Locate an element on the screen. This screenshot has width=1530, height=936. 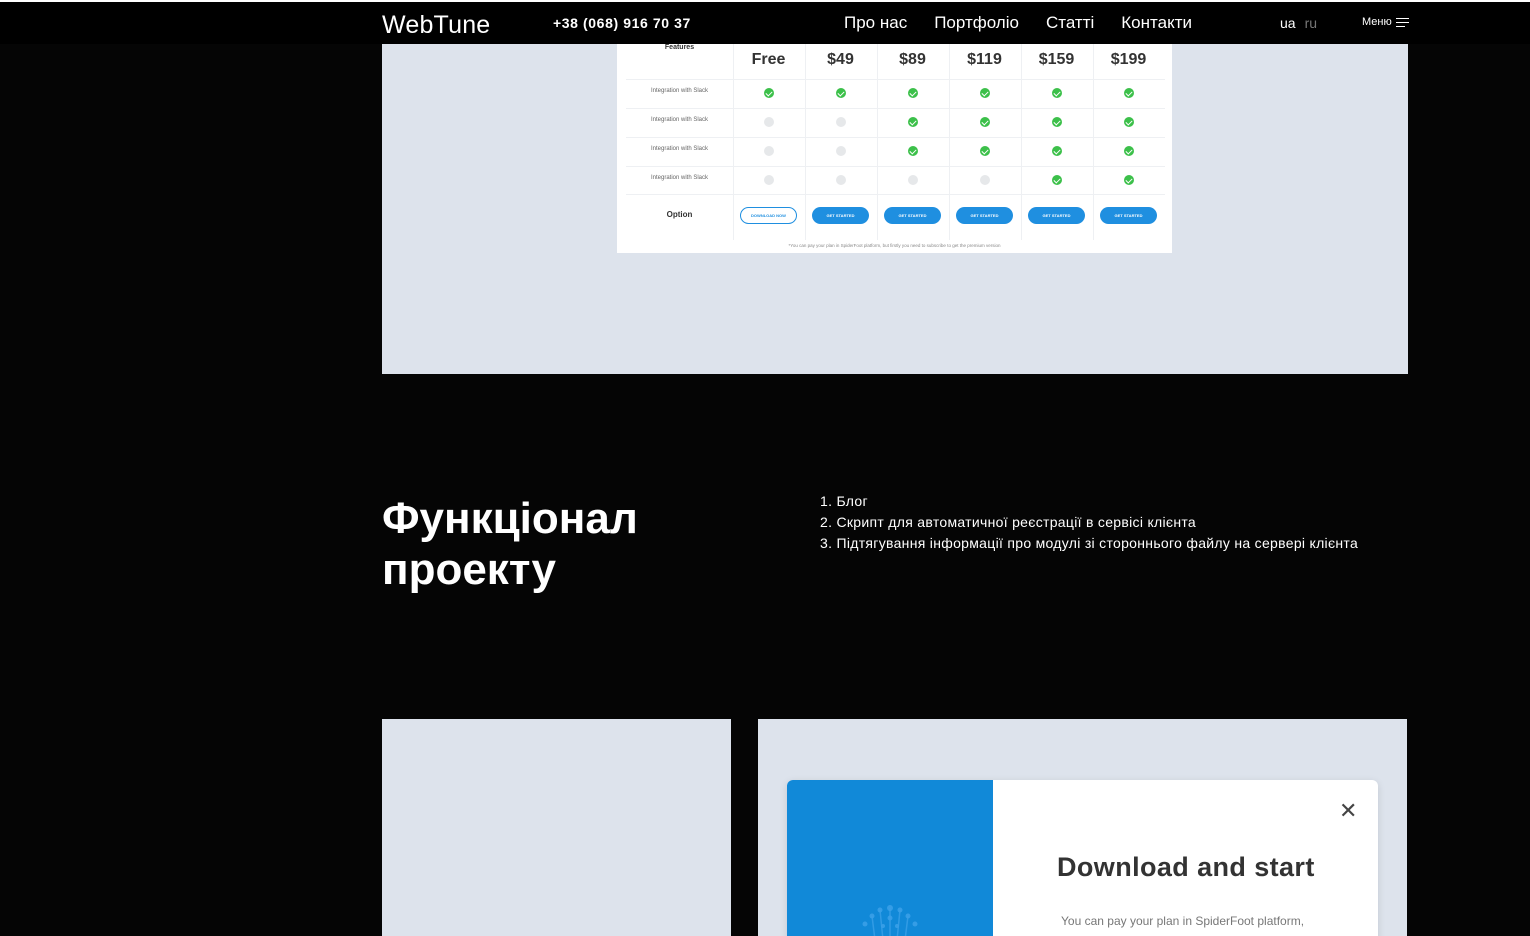
features-title-line1: Функціонал is located at coordinates (510, 518).